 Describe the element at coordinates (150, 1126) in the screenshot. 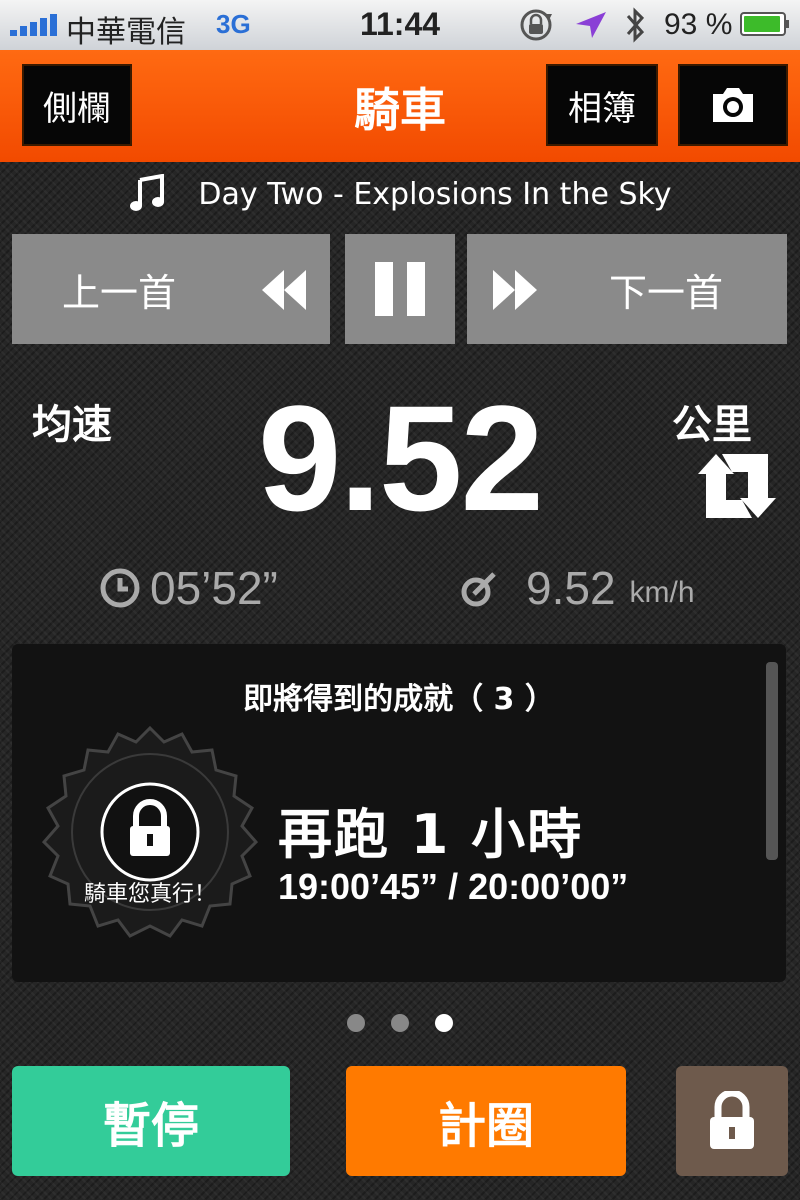

I see `pause-button-label: 暫停` at that location.